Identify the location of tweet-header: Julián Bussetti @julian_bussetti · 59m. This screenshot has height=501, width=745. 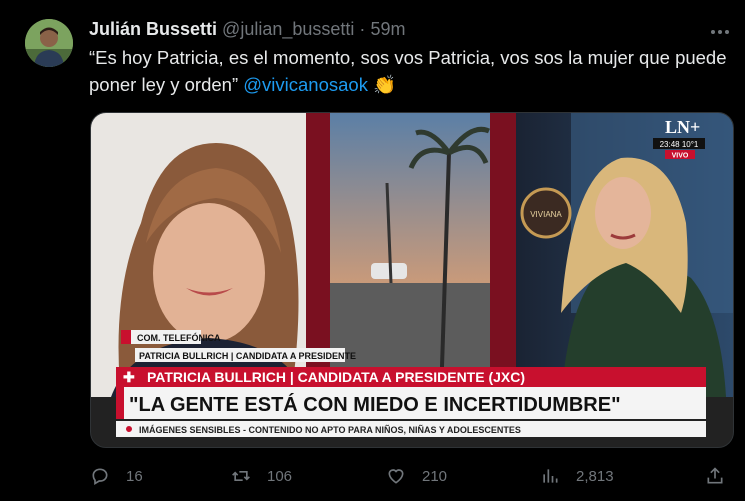
(247, 29).